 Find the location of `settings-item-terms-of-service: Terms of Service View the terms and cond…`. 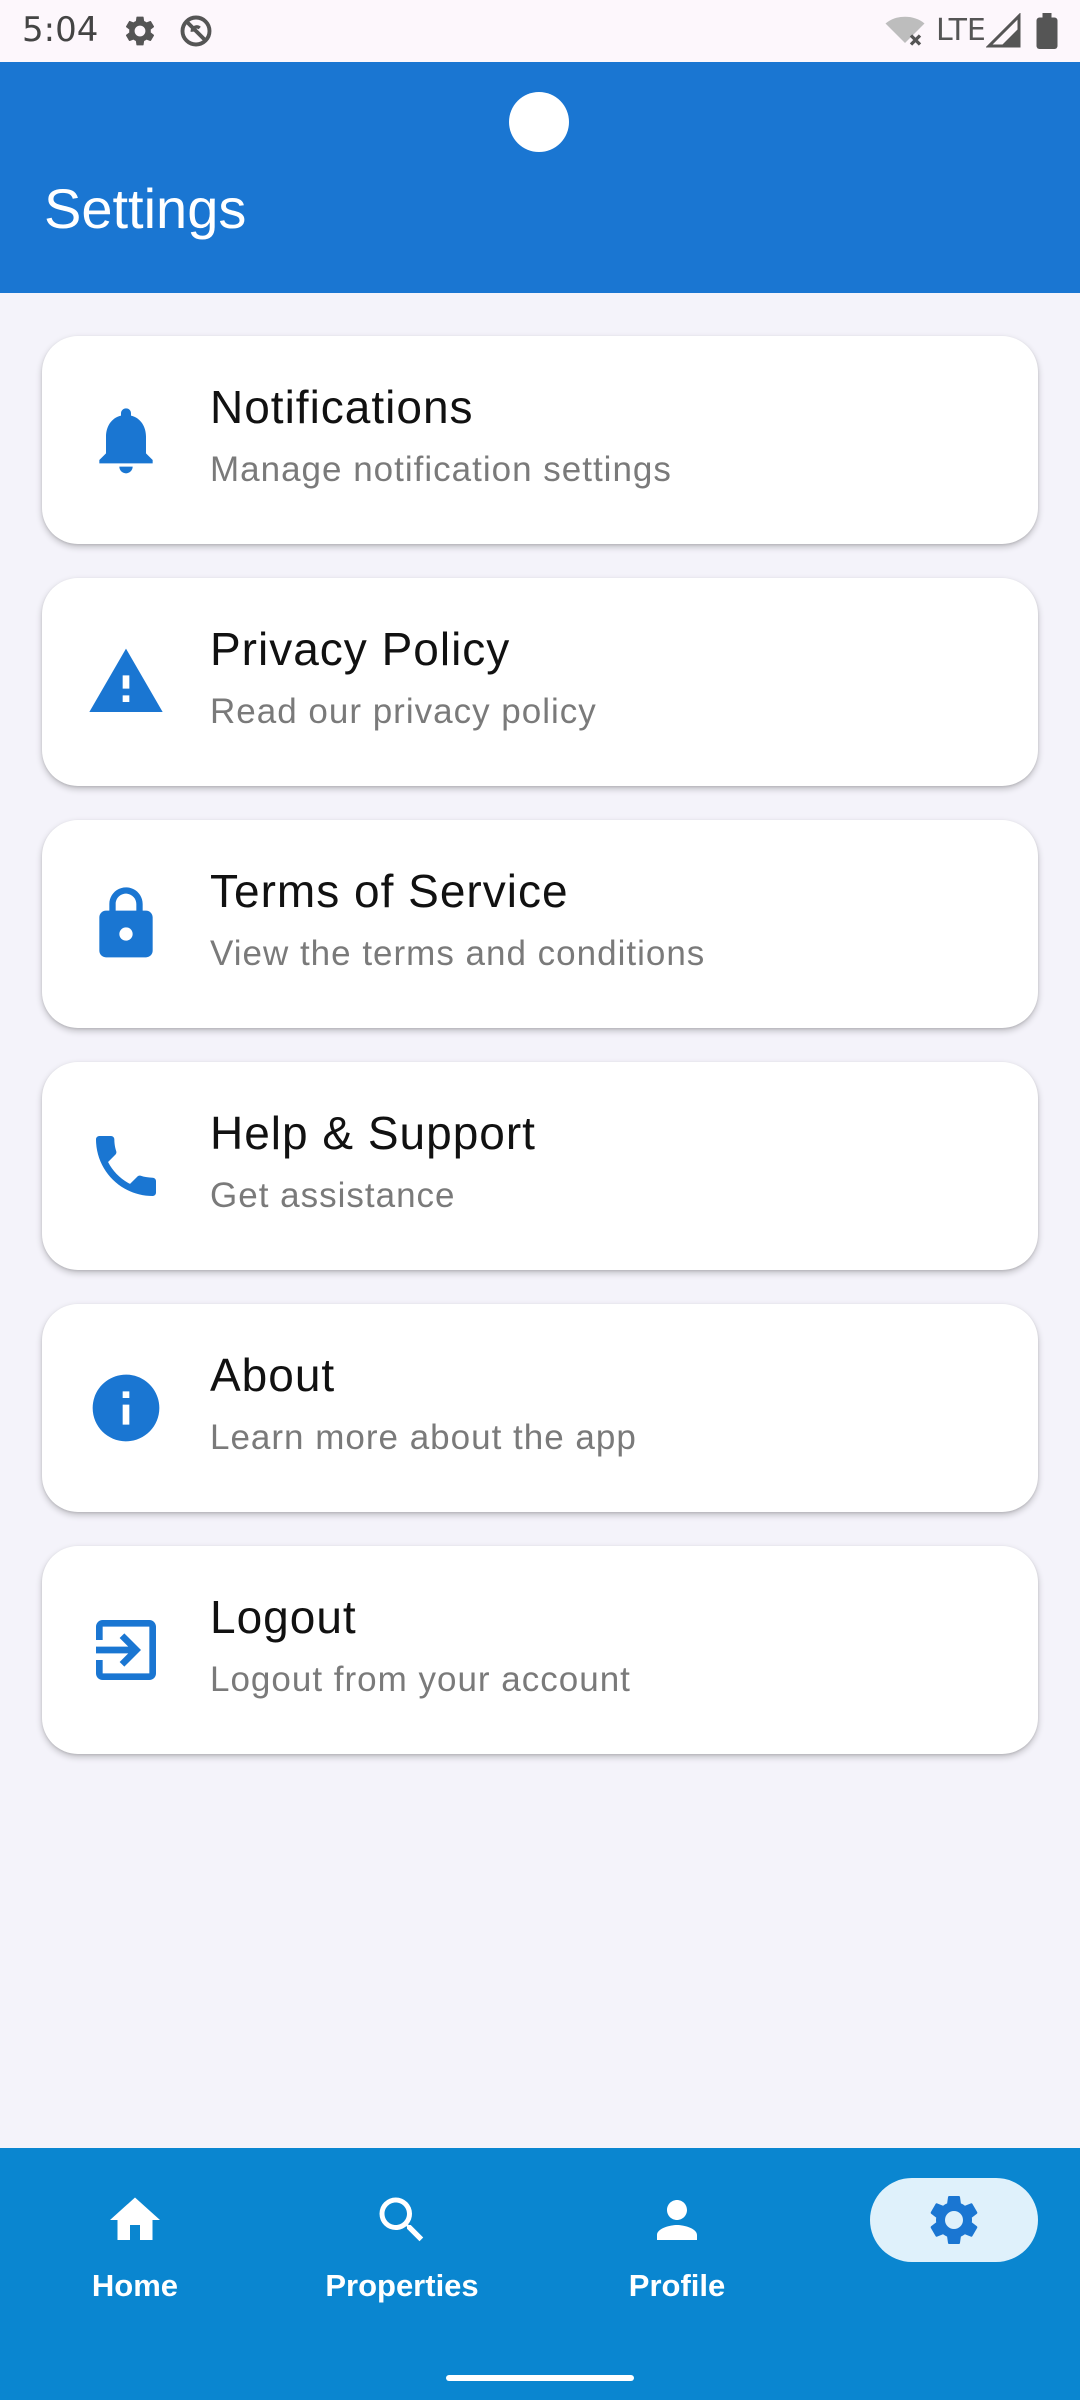

settings-item-terms-of-service: Terms of Service View the terms and cond… is located at coordinates (540, 924).